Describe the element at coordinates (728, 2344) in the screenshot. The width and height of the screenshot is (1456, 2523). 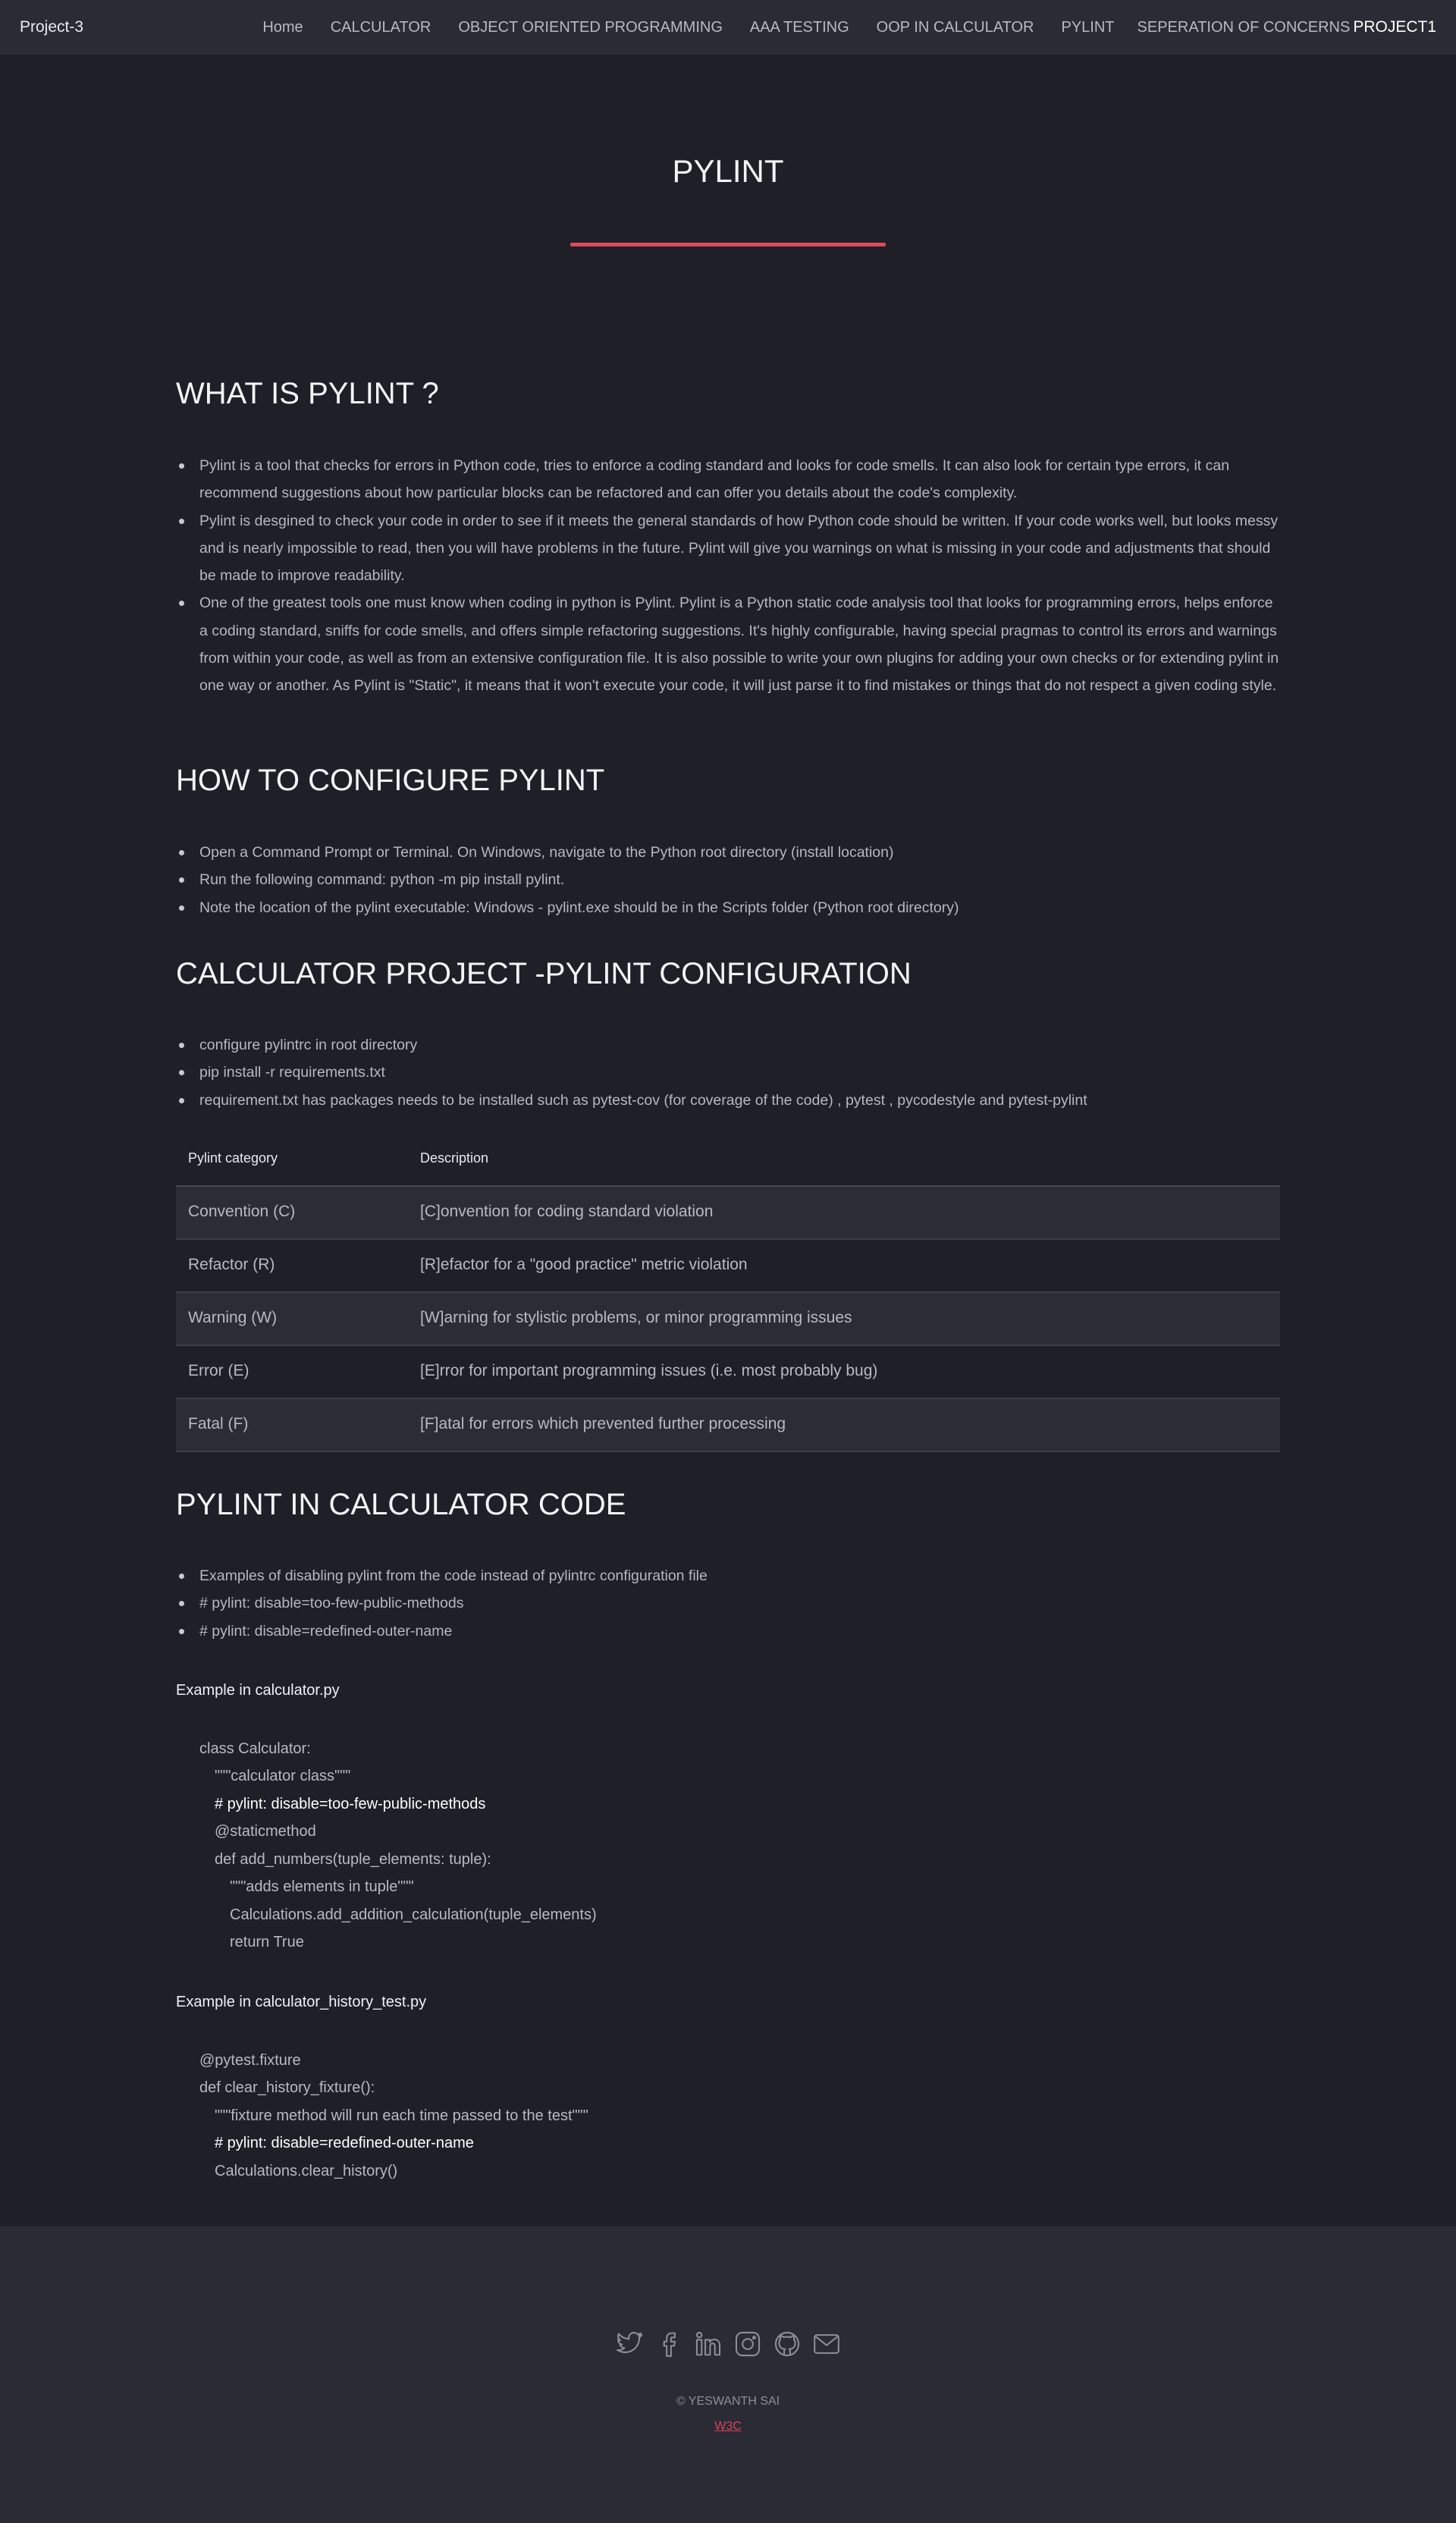
I see `social-links` at that location.